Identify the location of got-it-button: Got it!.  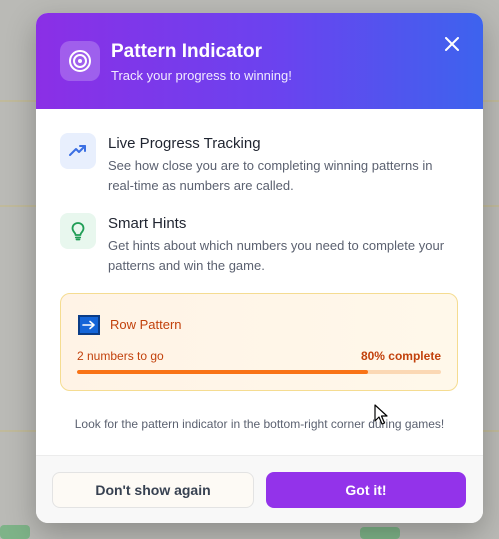
(366, 490).